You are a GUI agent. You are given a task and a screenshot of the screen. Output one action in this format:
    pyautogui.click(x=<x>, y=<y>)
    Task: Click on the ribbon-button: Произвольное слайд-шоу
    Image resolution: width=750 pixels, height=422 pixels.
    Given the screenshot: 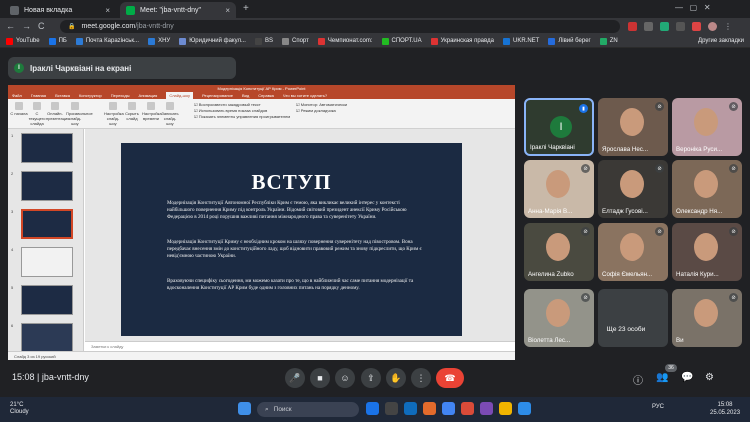 What is the action you would take?
    pyautogui.click(x=79, y=114)
    